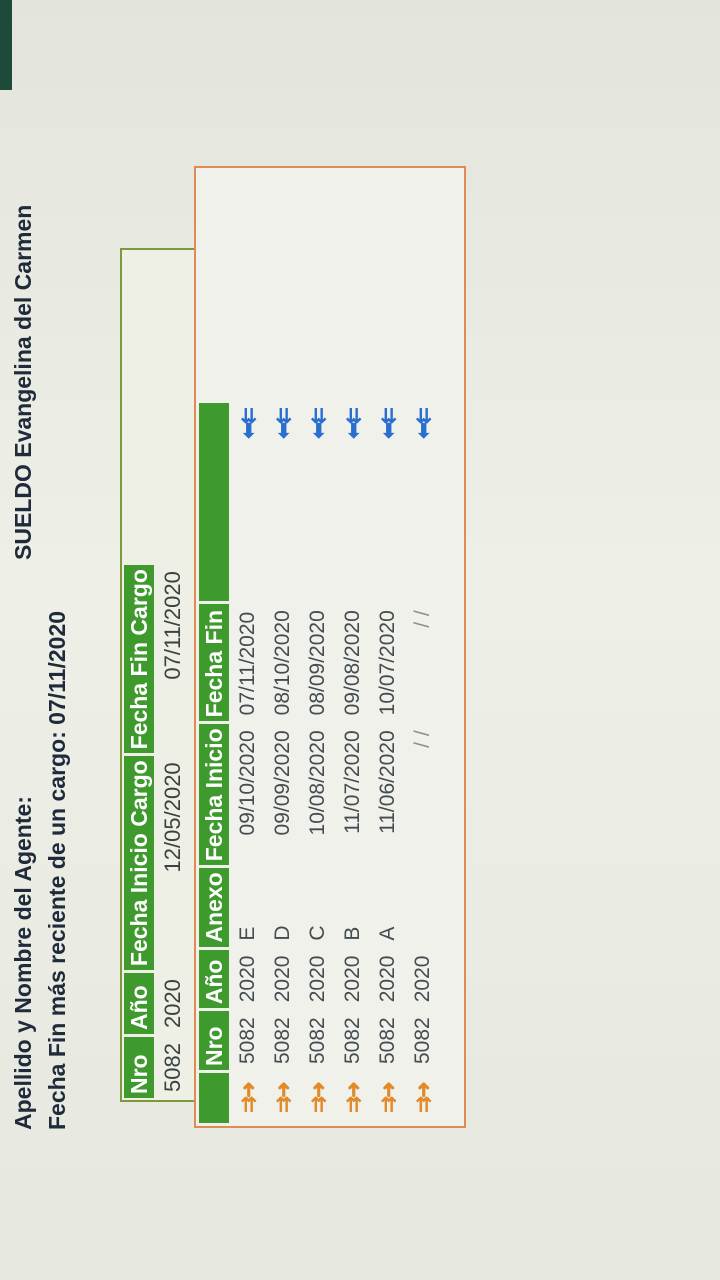 The image size is (720, 1280). I want to click on table-row: ⇉➜ 5082 2020 B 11/07/2020 09/08/2020 ⬅⇇, so click(353, 763).